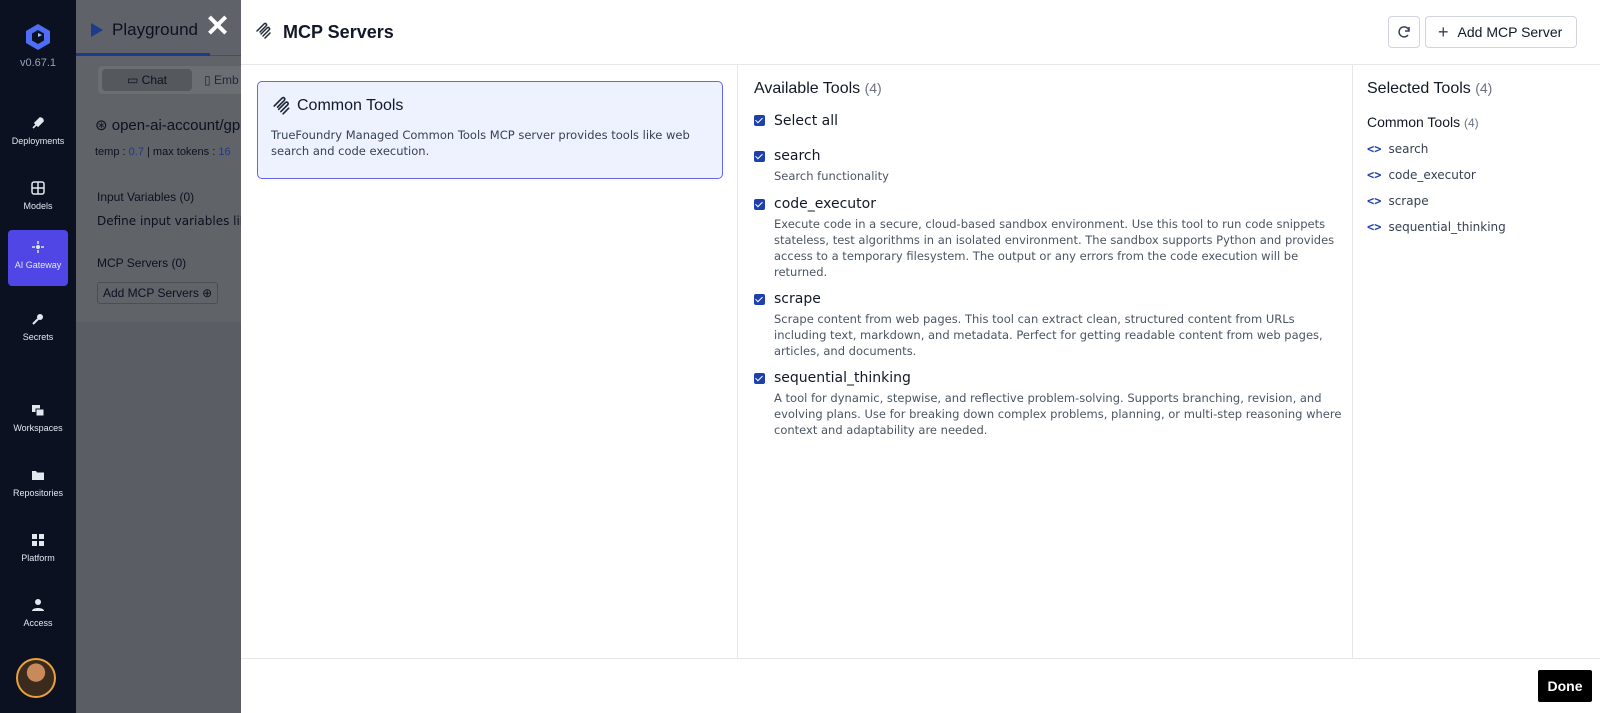 The width and height of the screenshot is (1600, 713). What do you see at coordinates (1414, 122) in the screenshot?
I see `selected-group-name: Common Tools` at bounding box center [1414, 122].